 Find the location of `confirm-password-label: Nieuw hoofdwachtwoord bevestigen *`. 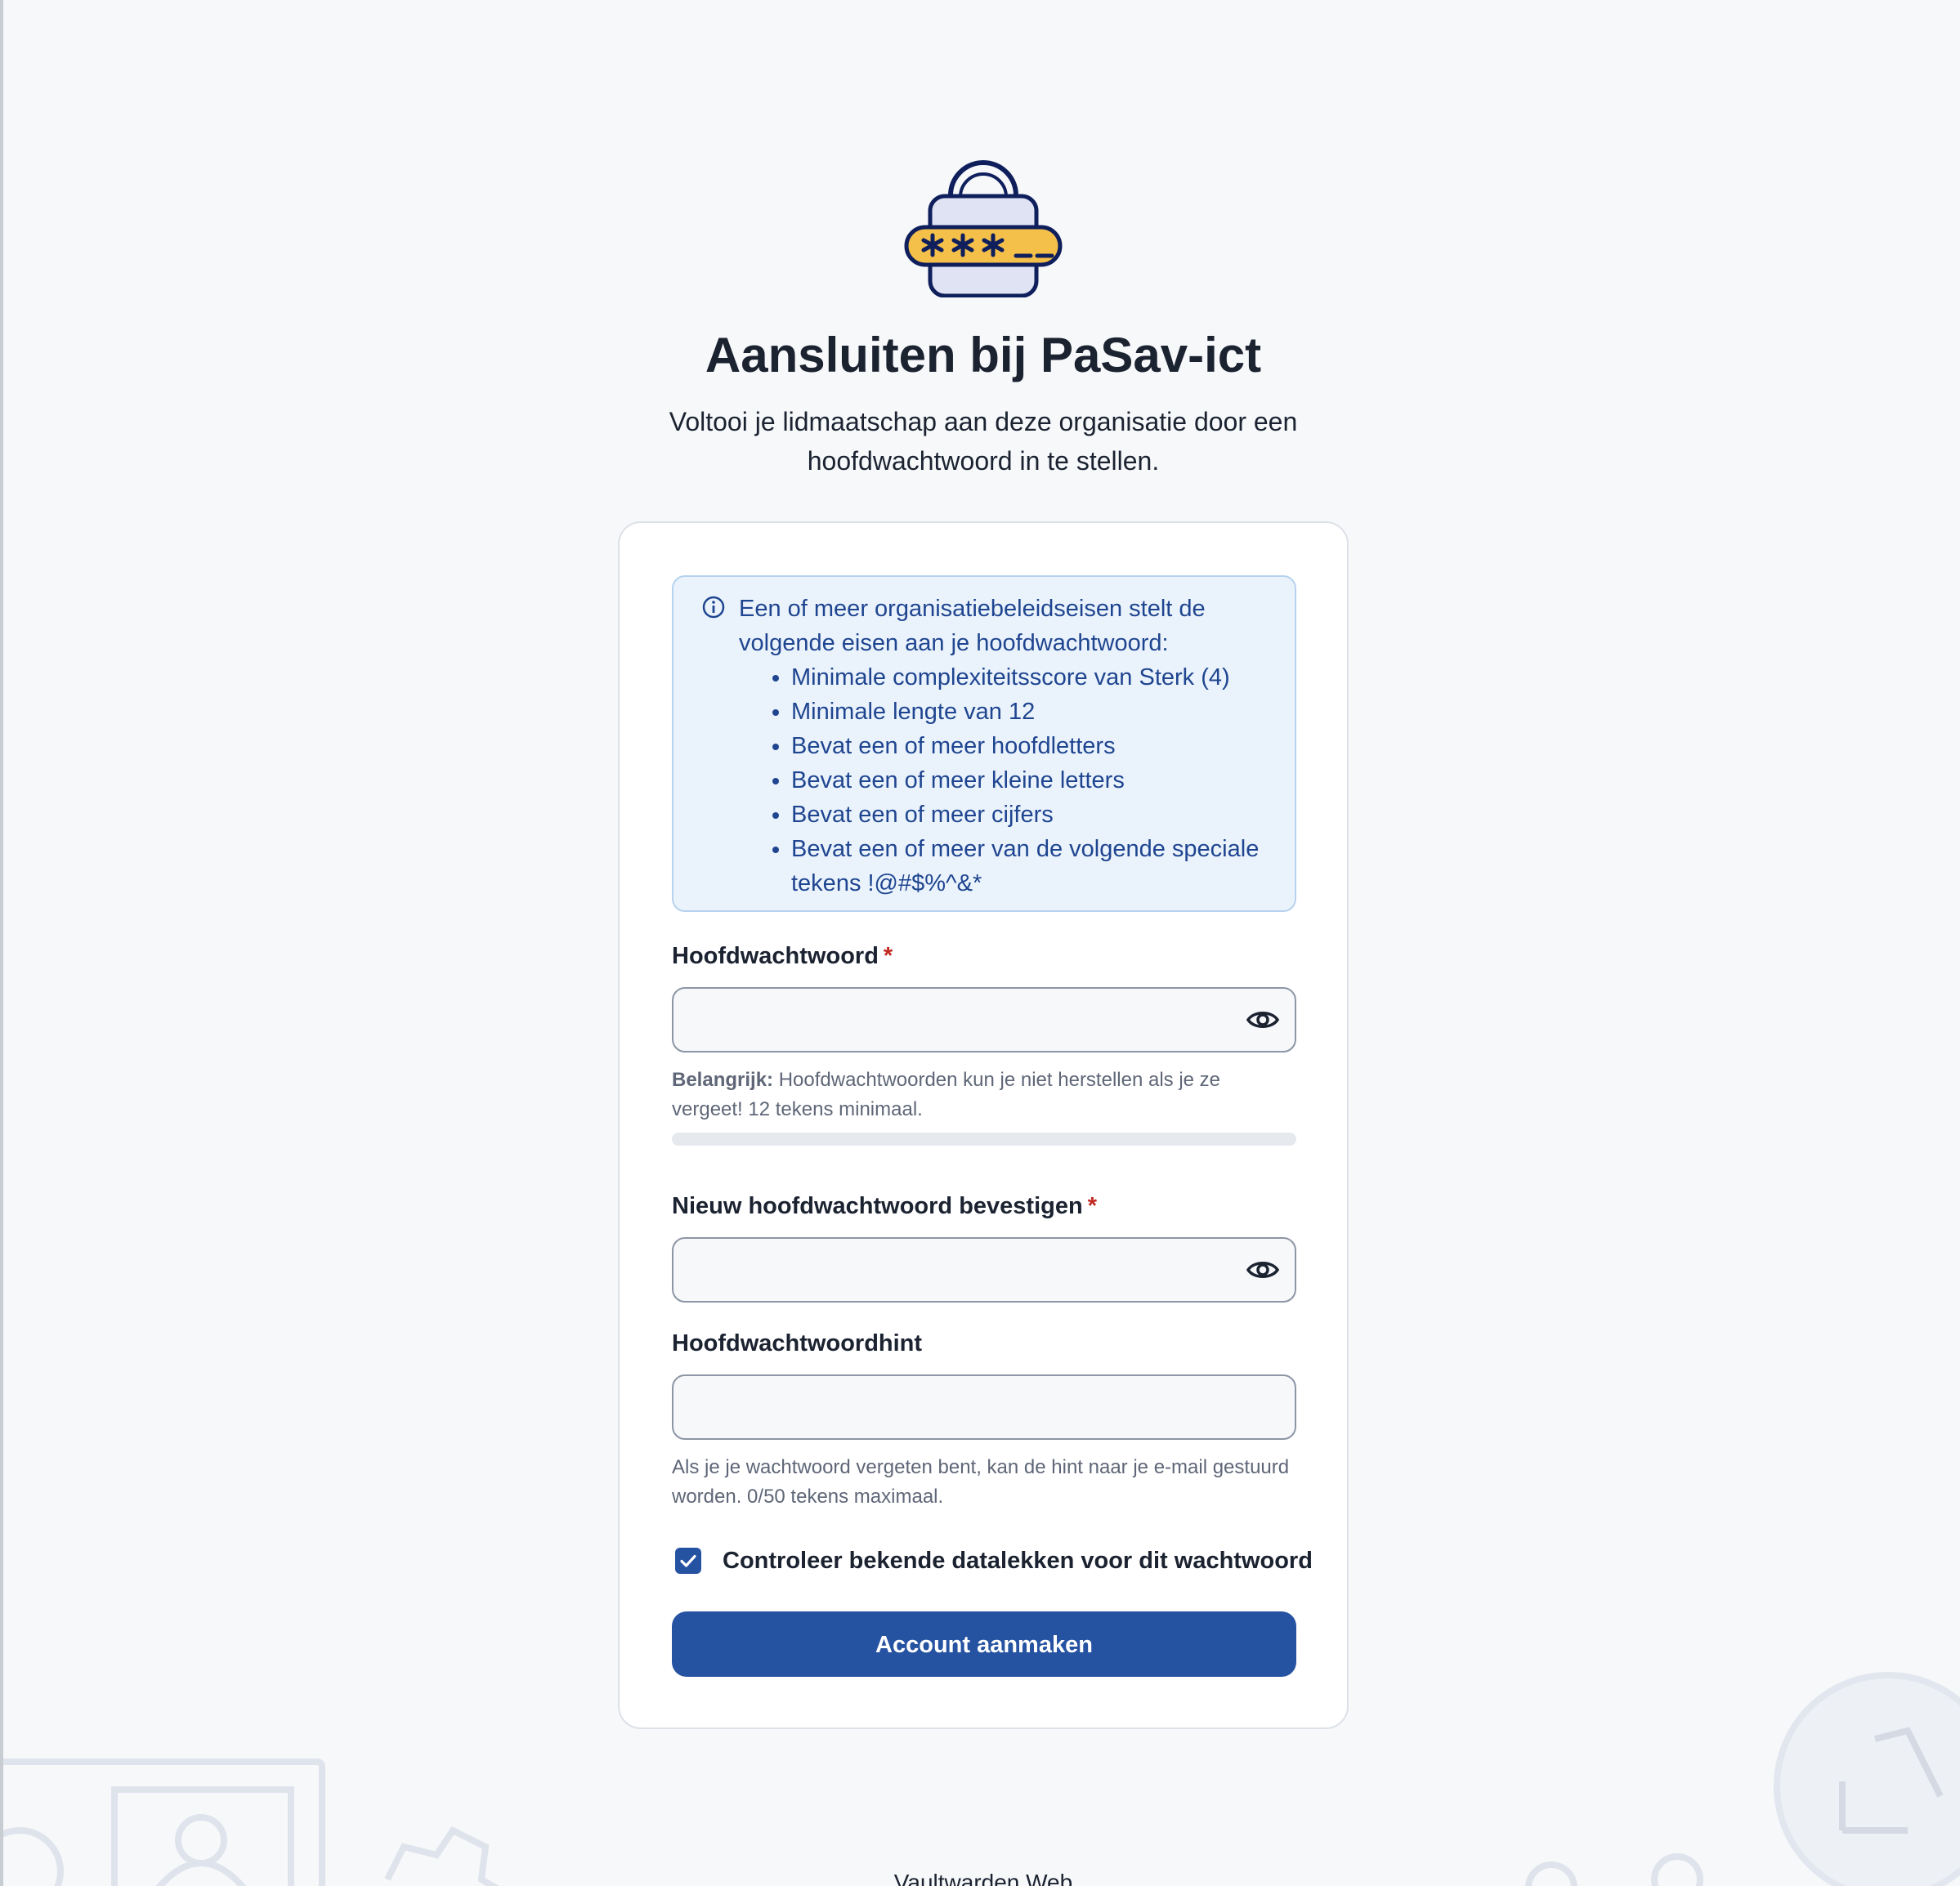

confirm-password-label: Nieuw hoofdwachtwoord bevestigen * is located at coordinates (884, 1206).